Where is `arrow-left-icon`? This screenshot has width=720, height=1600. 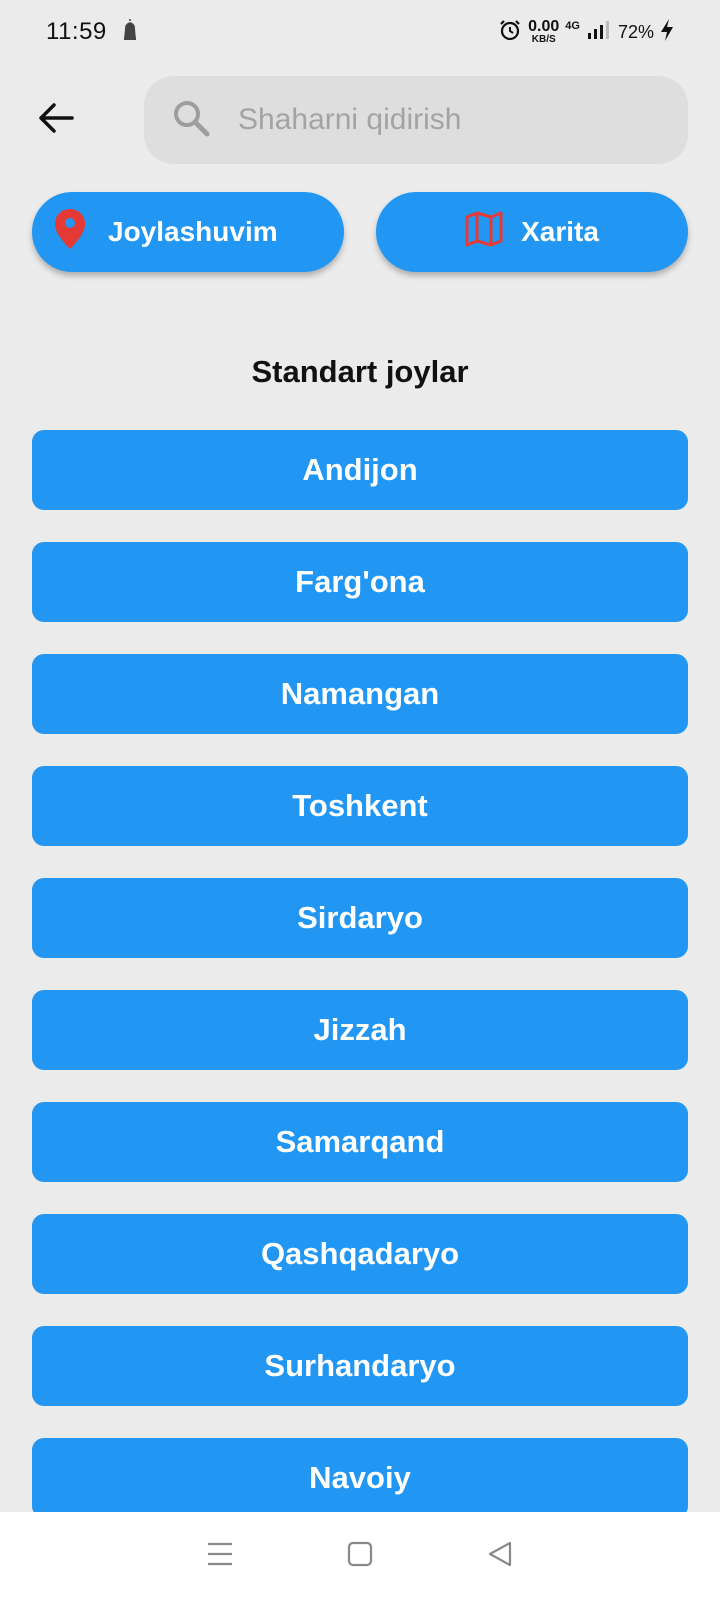 arrow-left-icon is located at coordinates (56, 120).